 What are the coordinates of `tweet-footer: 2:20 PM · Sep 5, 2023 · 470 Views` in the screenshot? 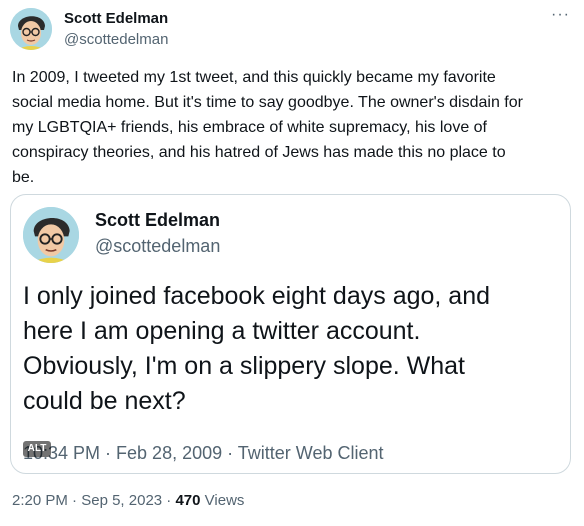 It's located at (128, 500).